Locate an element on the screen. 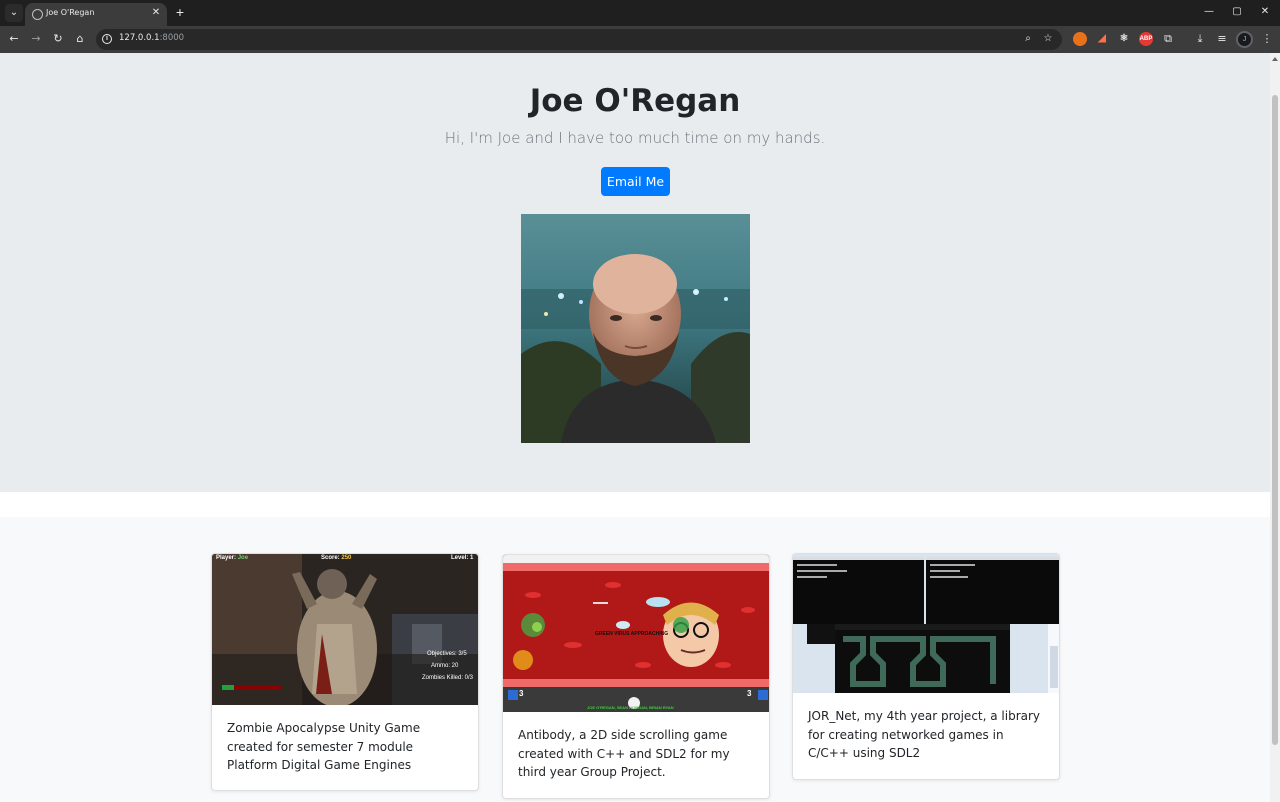  reading-list-icon: ≡ is located at coordinates (1222, 39).